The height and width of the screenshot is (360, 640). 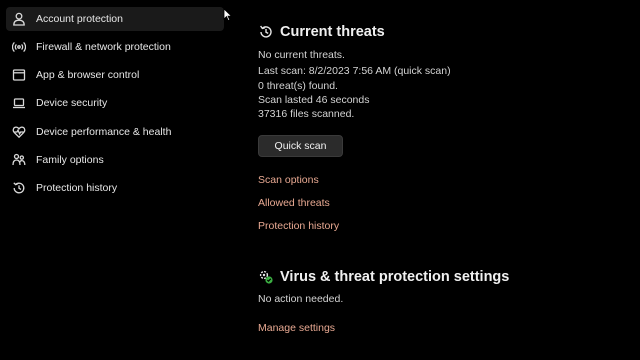 What do you see at coordinates (104, 132) in the screenshot?
I see `sidebar-item-label: Device performance & health` at bounding box center [104, 132].